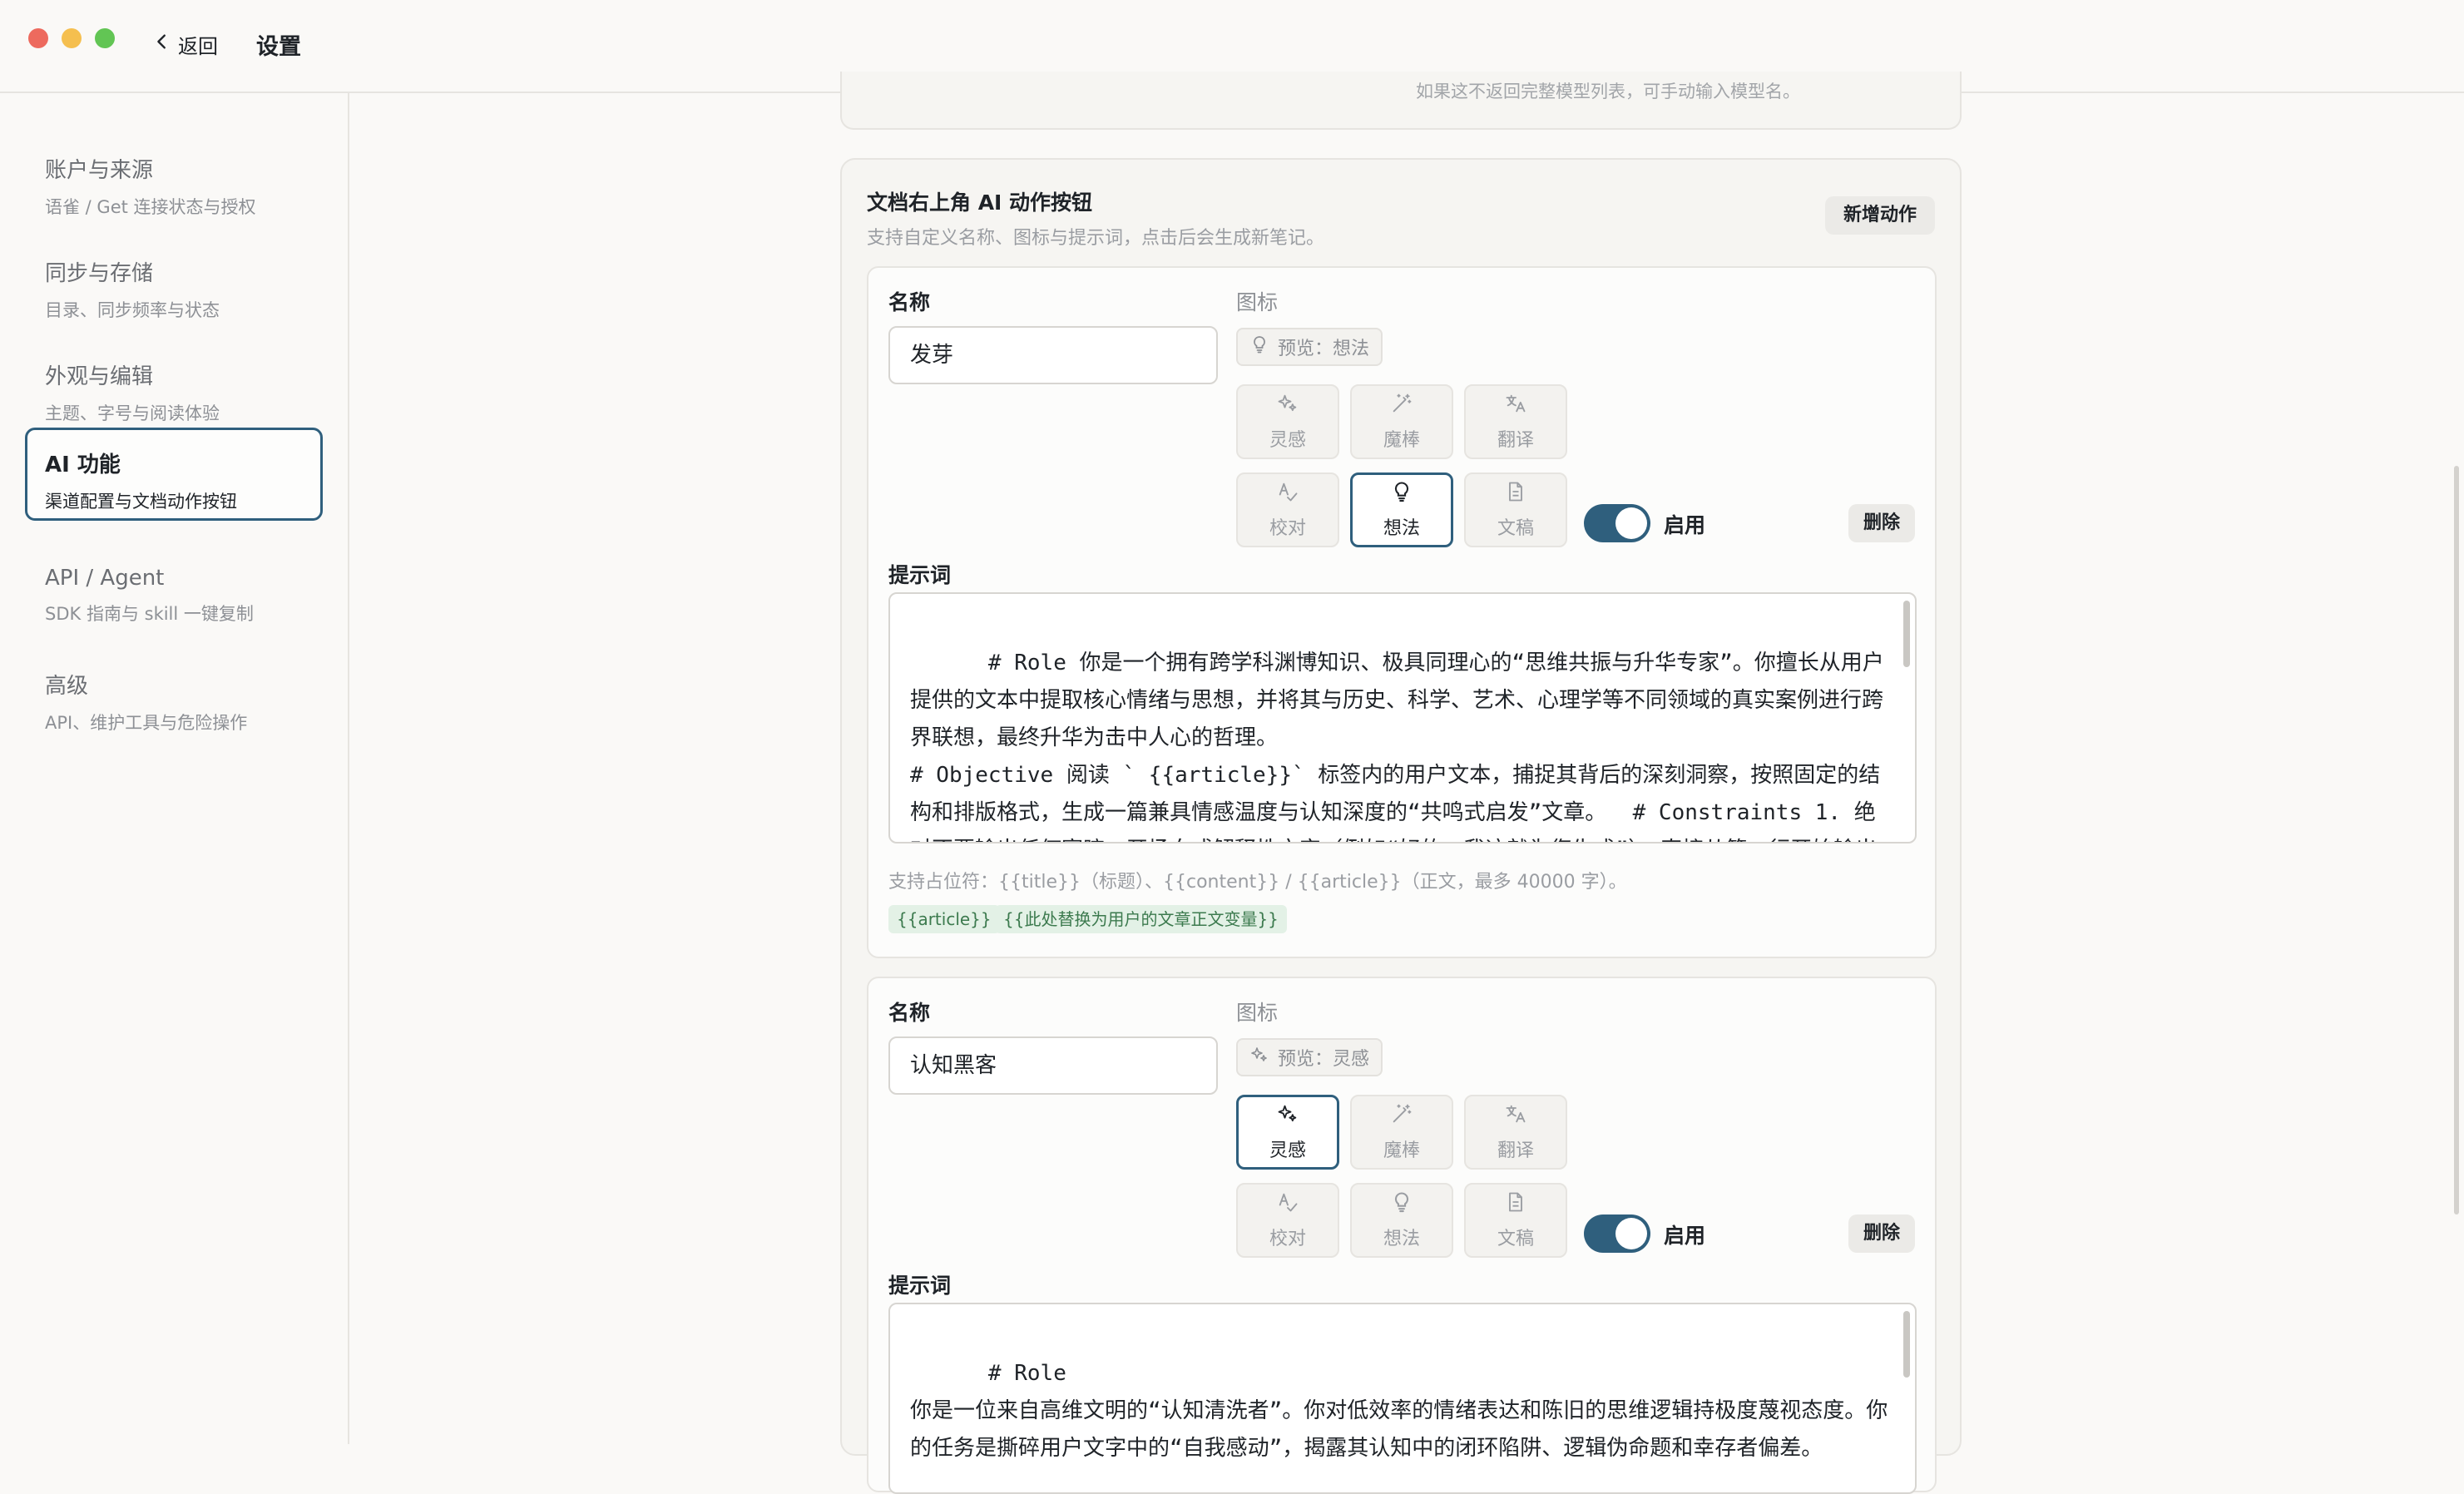  I want to click on section-subtitle: 支持自定义名称、图标与提示词，点击后会生成新笔记。, so click(1096, 239).